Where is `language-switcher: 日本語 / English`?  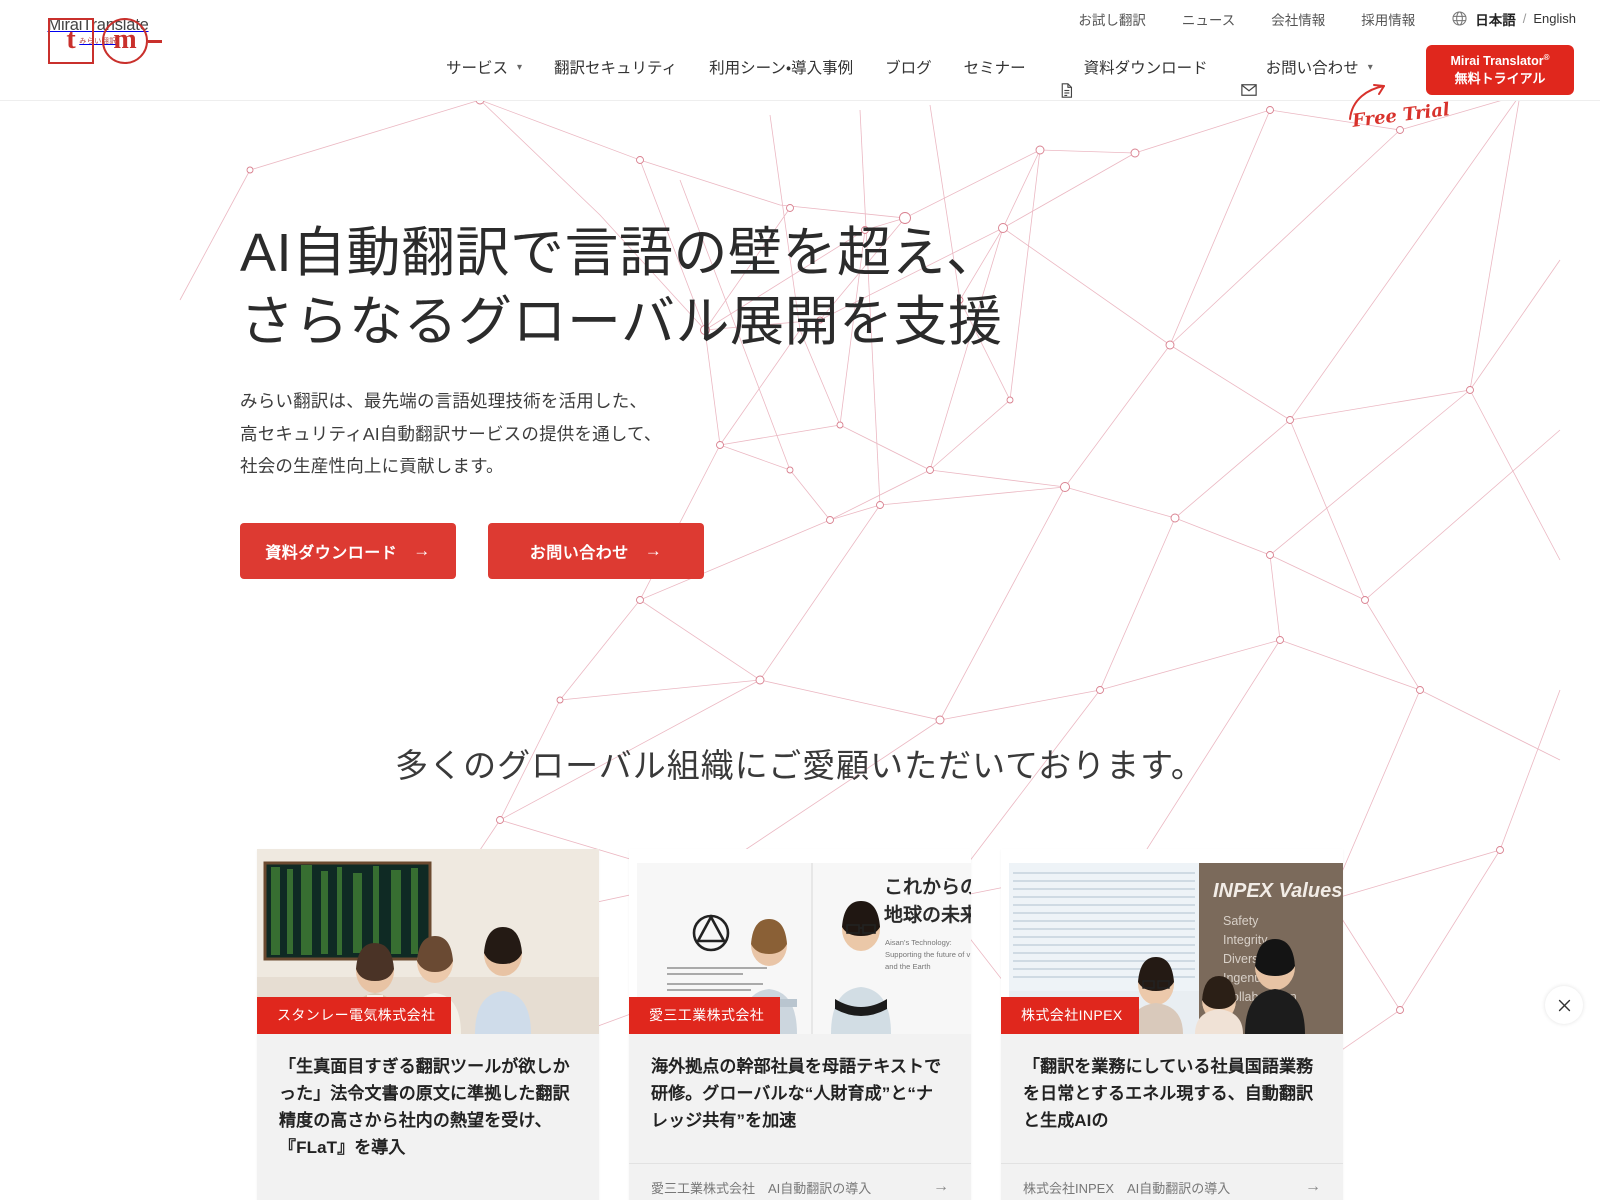 language-switcher: 日本語 / English is located at coordinates (1513, 19).